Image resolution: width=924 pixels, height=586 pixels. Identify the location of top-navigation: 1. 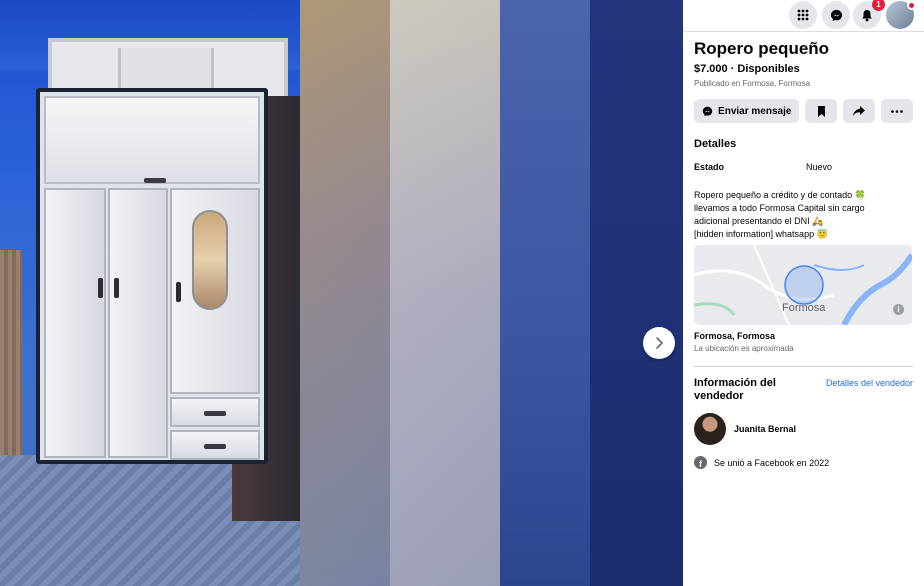
(803, 16).